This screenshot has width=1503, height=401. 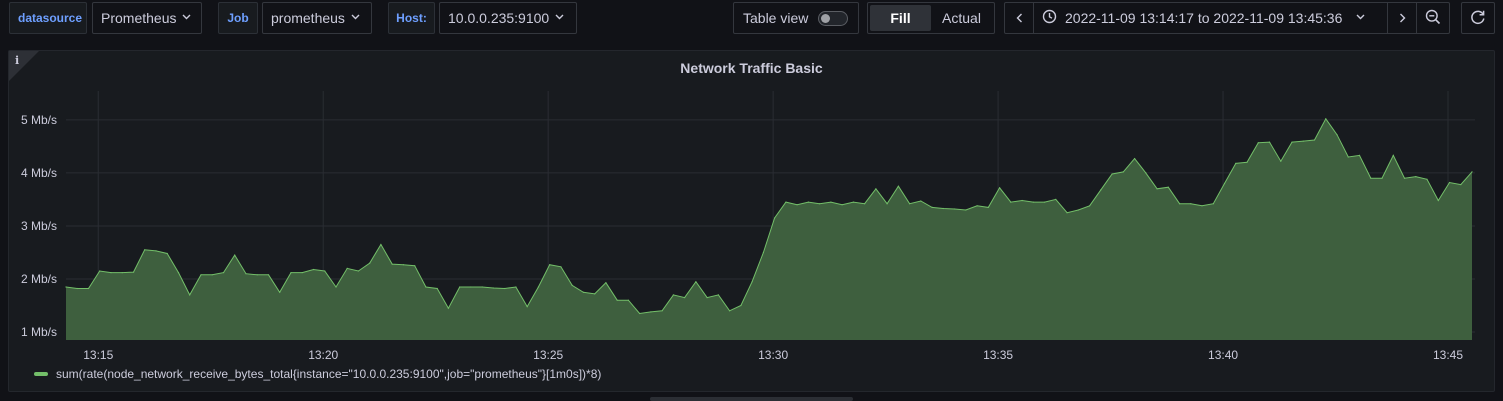 I want to click on time-shift-back-button, so click(x=1019, y=18).